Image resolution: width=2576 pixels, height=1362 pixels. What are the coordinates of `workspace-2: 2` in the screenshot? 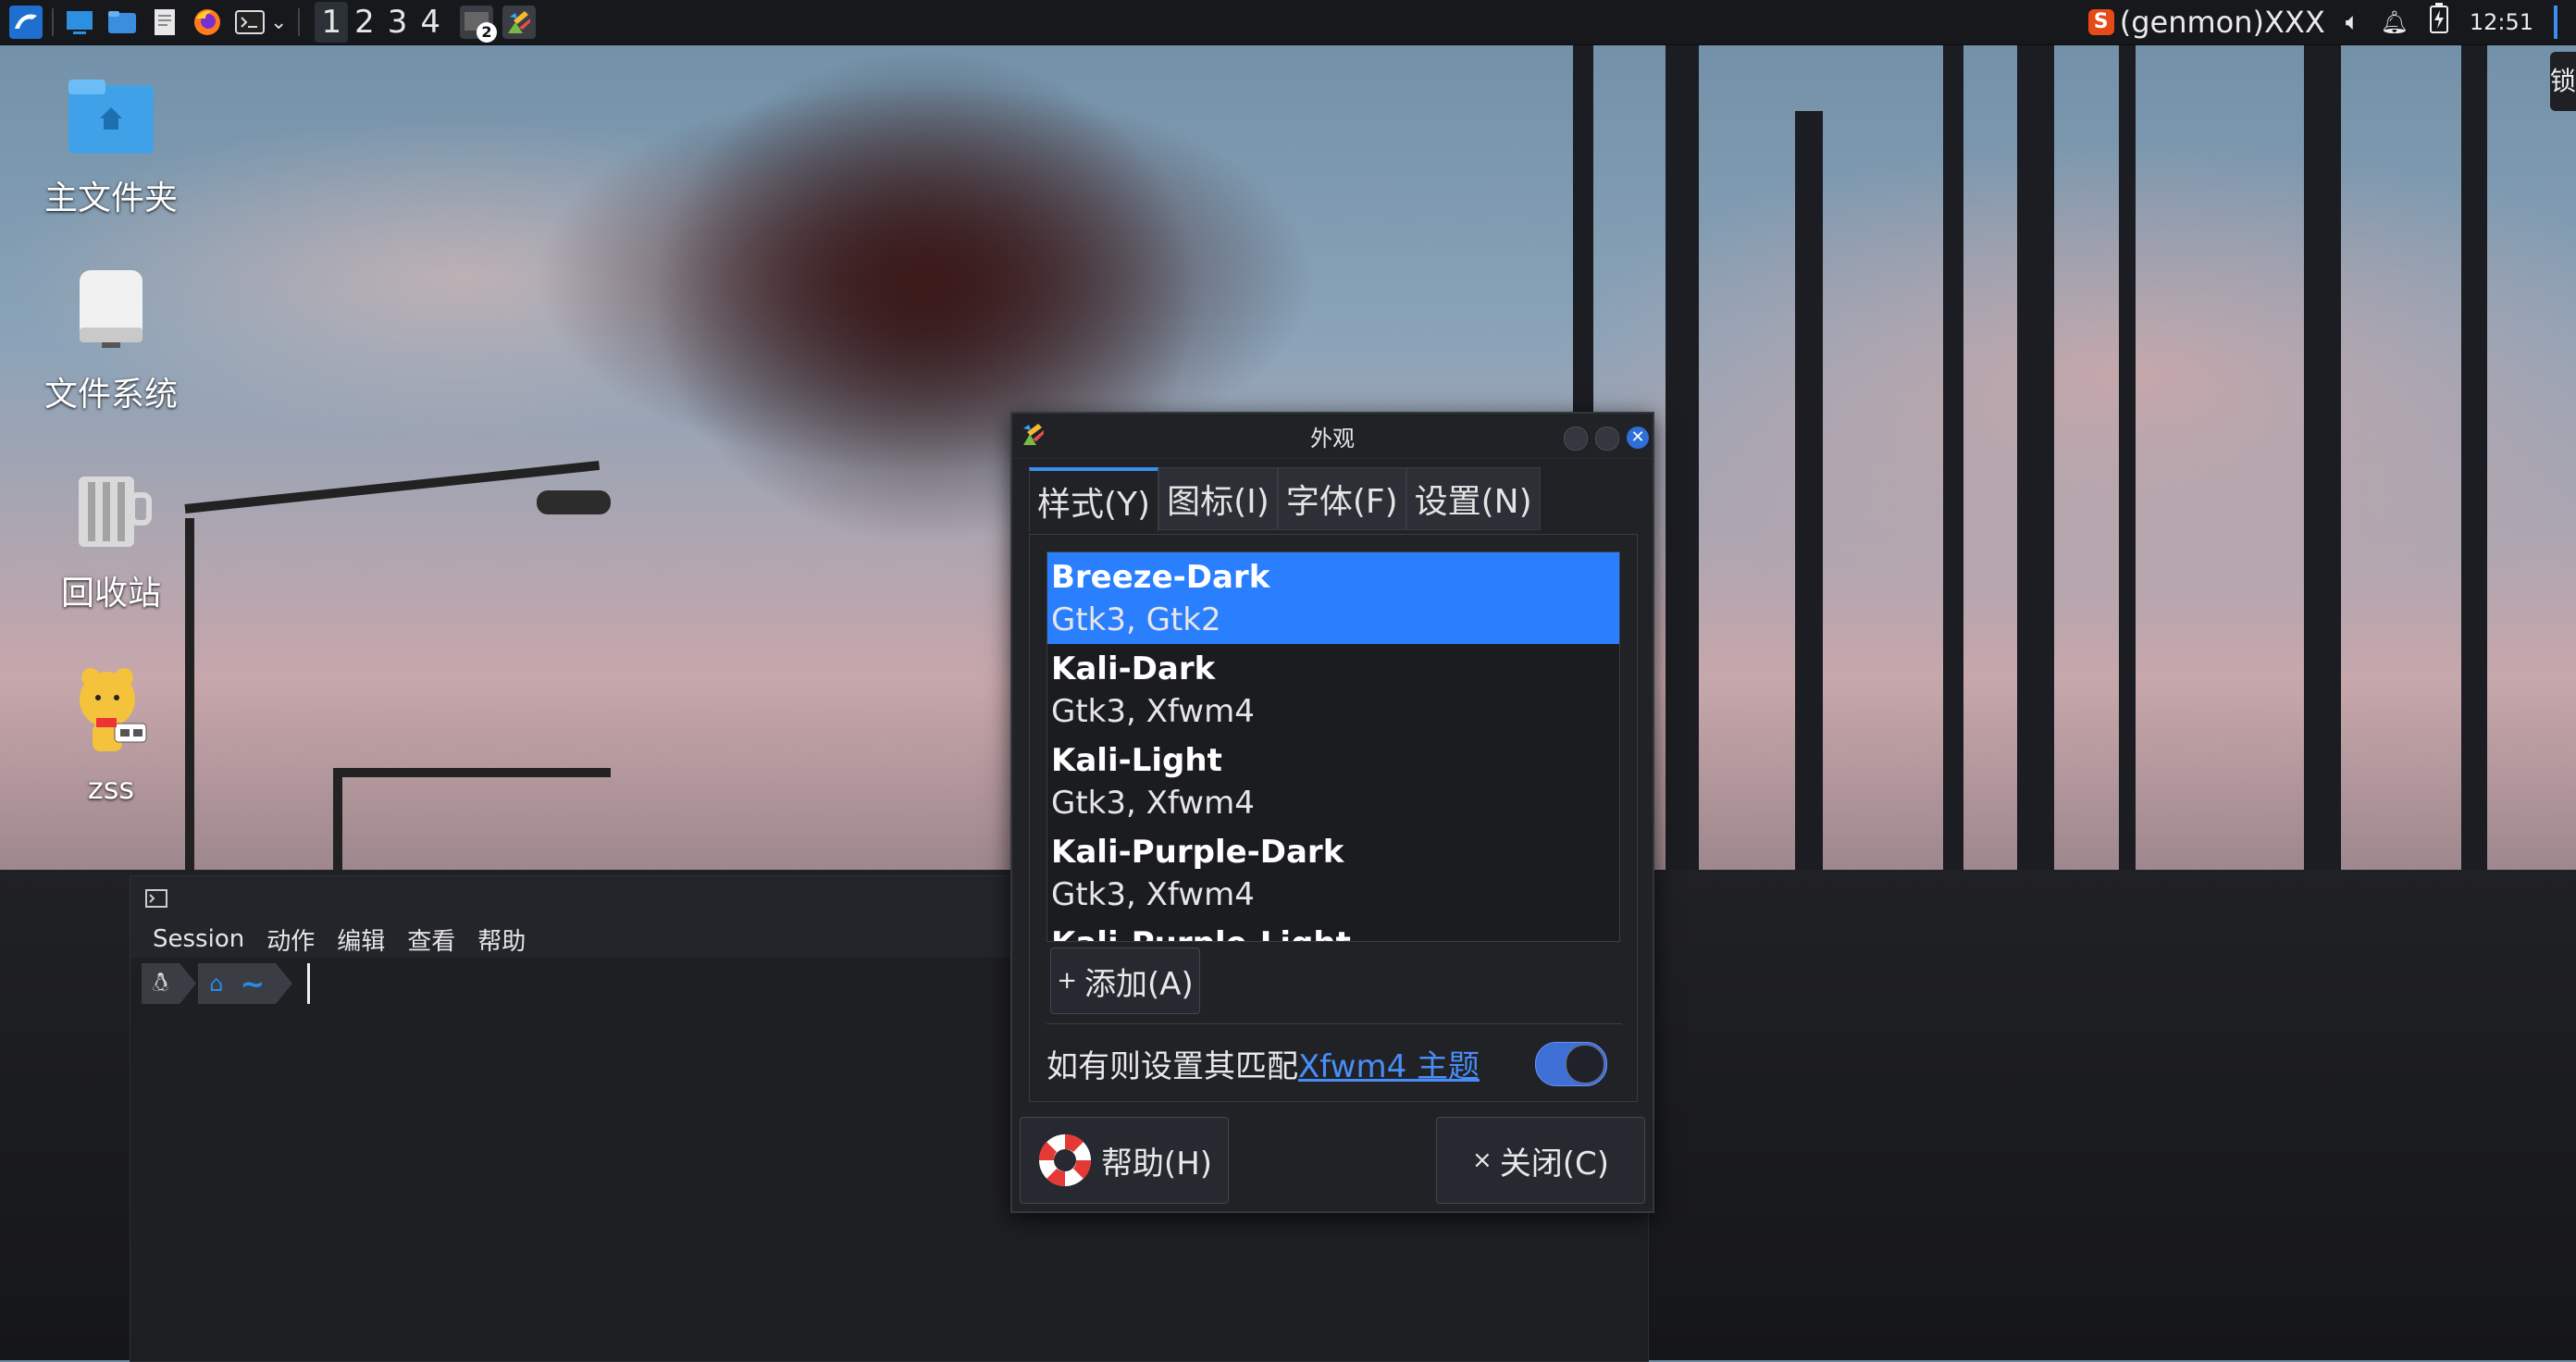 It's located at (364, 22).